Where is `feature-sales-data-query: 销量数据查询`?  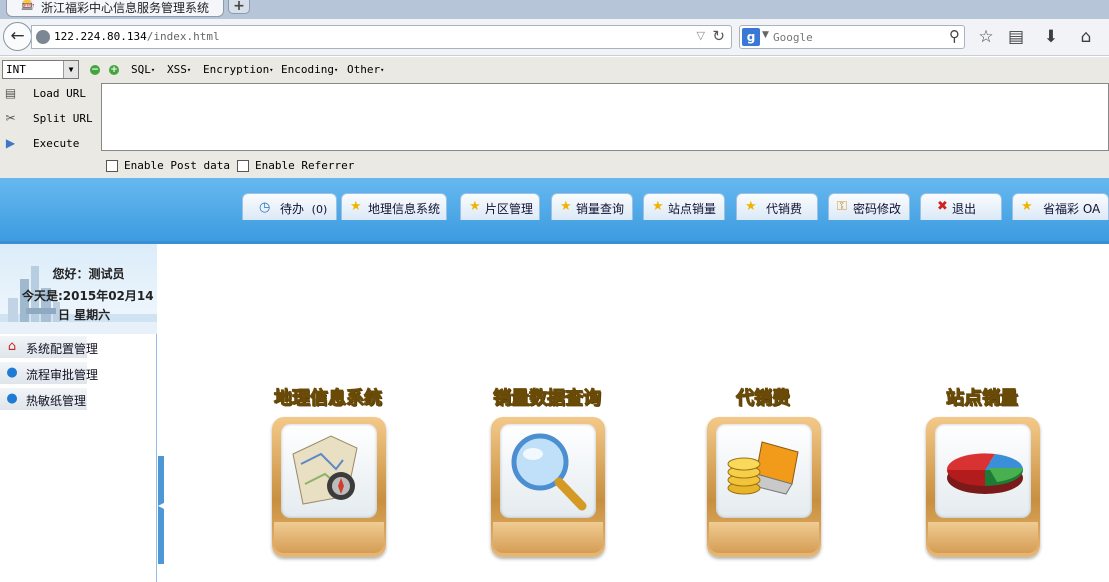 feature-sales-data-query: 销量数据查询 is located at coordinates (547, 483).